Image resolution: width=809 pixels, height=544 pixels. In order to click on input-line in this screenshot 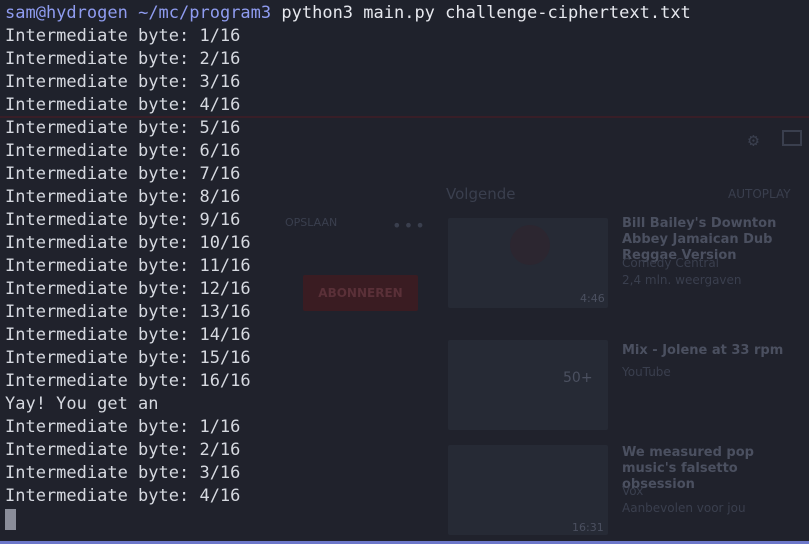, I will do `click(405, 519)`.